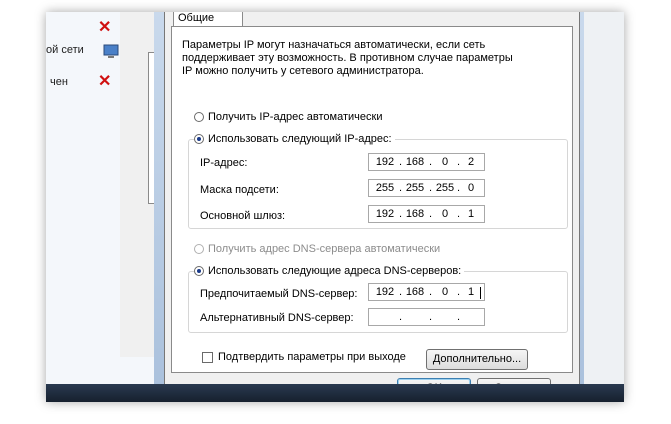 This screenshot has width=671, height=424. I want to click on status-label: чен, so click(59, 82).